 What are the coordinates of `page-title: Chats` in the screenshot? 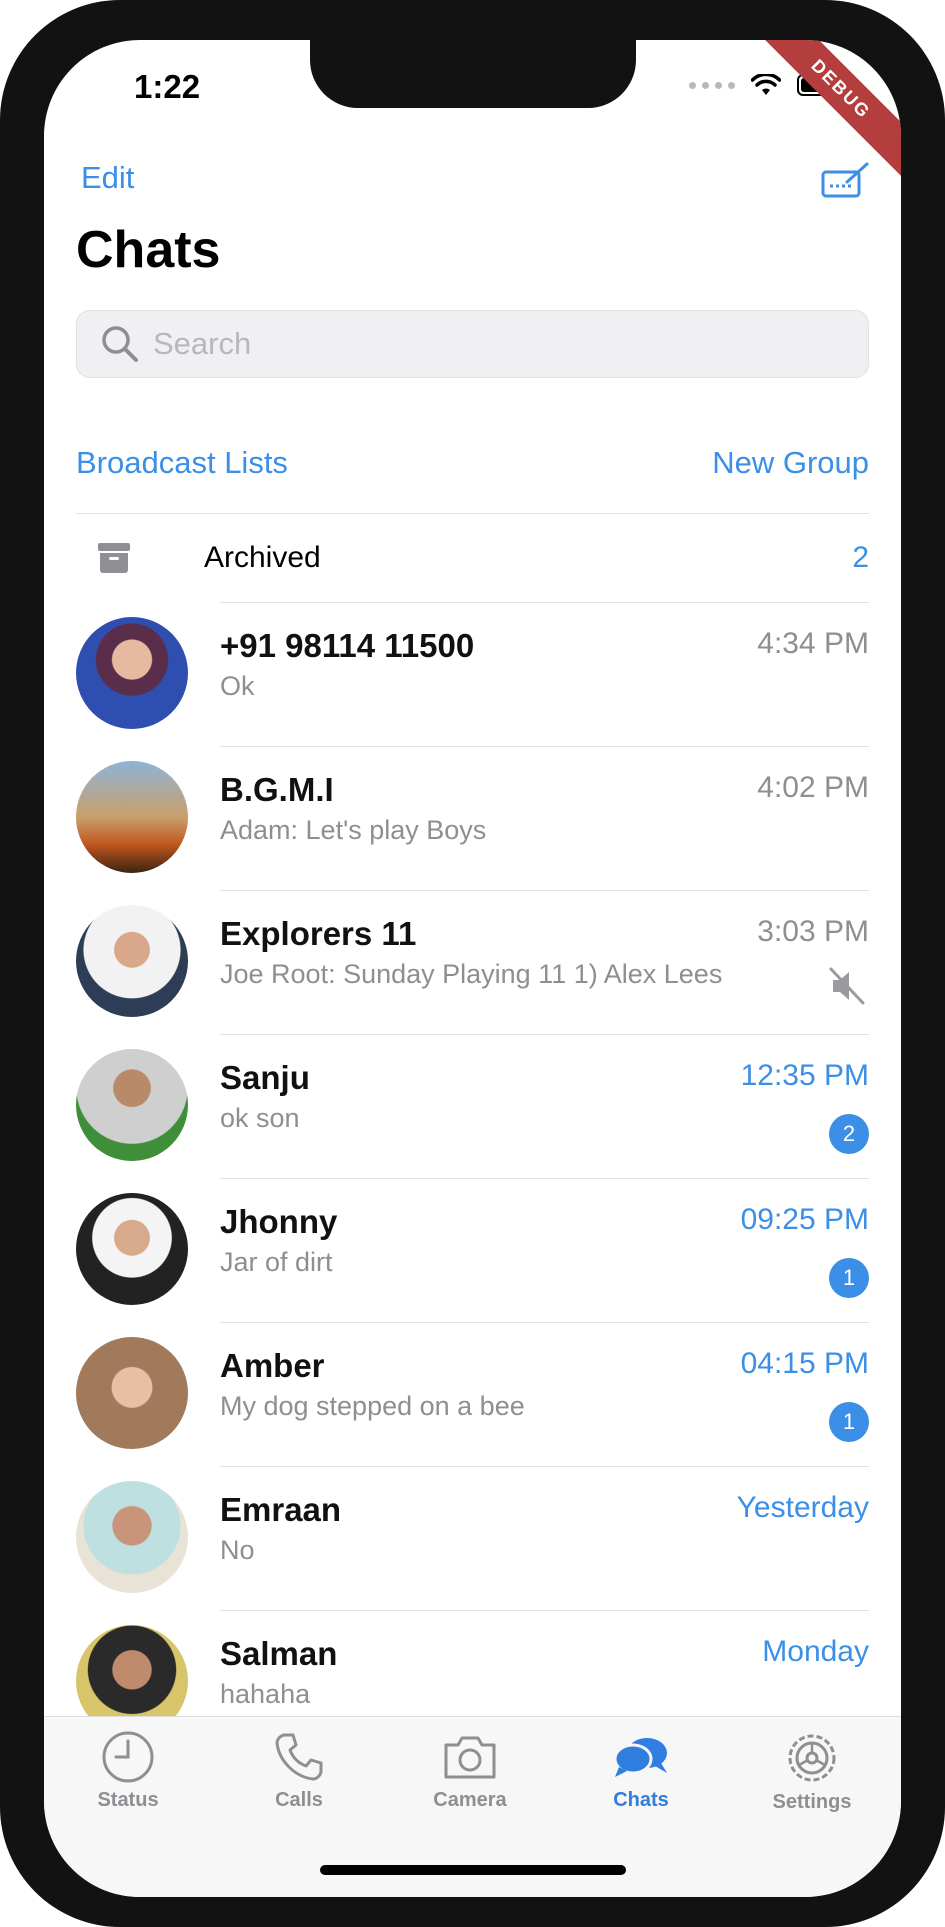 It's located at (148, 250).